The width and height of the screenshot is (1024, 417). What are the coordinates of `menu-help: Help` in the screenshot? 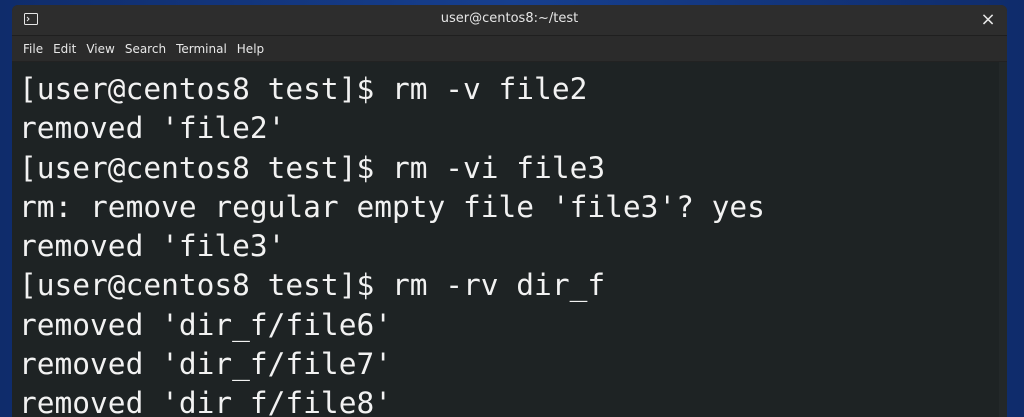 It's located at (250, 49).